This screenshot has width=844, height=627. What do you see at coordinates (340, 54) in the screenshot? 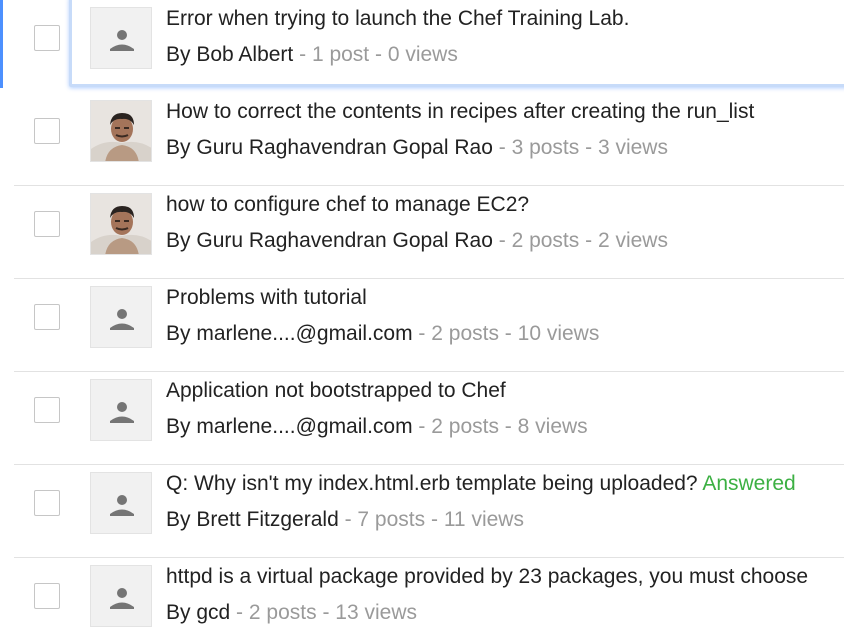
I see `post-count: 1 post` at bounding box center [340, 54].